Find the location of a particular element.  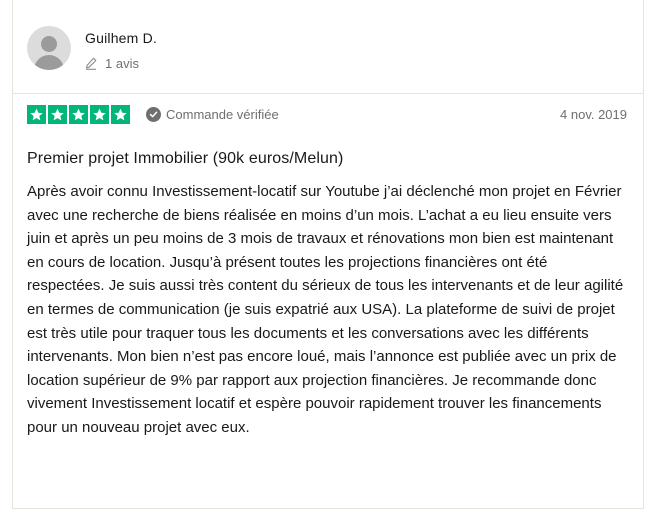

consumer-reviews-count: 1 avis is located at coordinates (121, 63).